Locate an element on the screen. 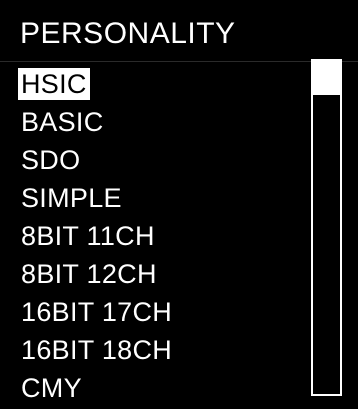 The image size is (358, 409). menu-item-label: CMY is located at coordinates (51, 388).